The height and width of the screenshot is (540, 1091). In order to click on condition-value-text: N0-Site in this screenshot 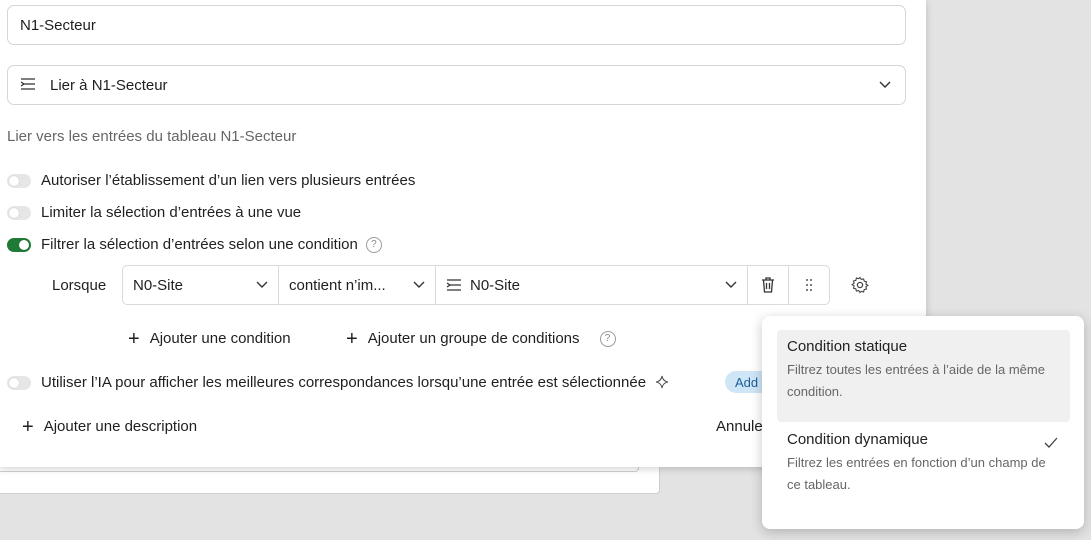, I will do `click(495, 285)`.